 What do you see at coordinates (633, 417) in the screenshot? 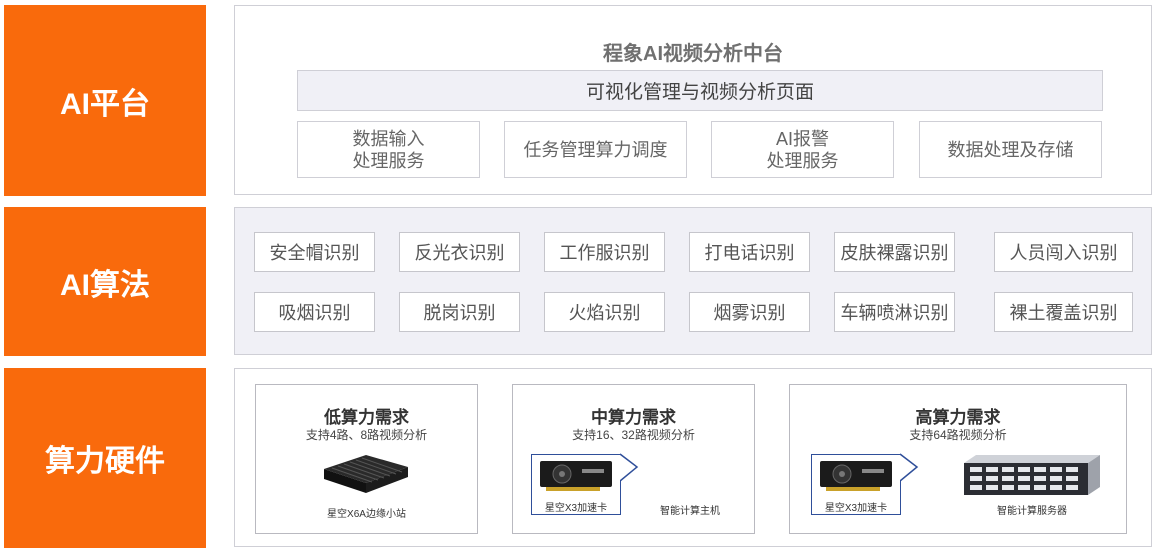
I see `hardware-mid-title: 中算力需求` at bounding box center [633, 417].